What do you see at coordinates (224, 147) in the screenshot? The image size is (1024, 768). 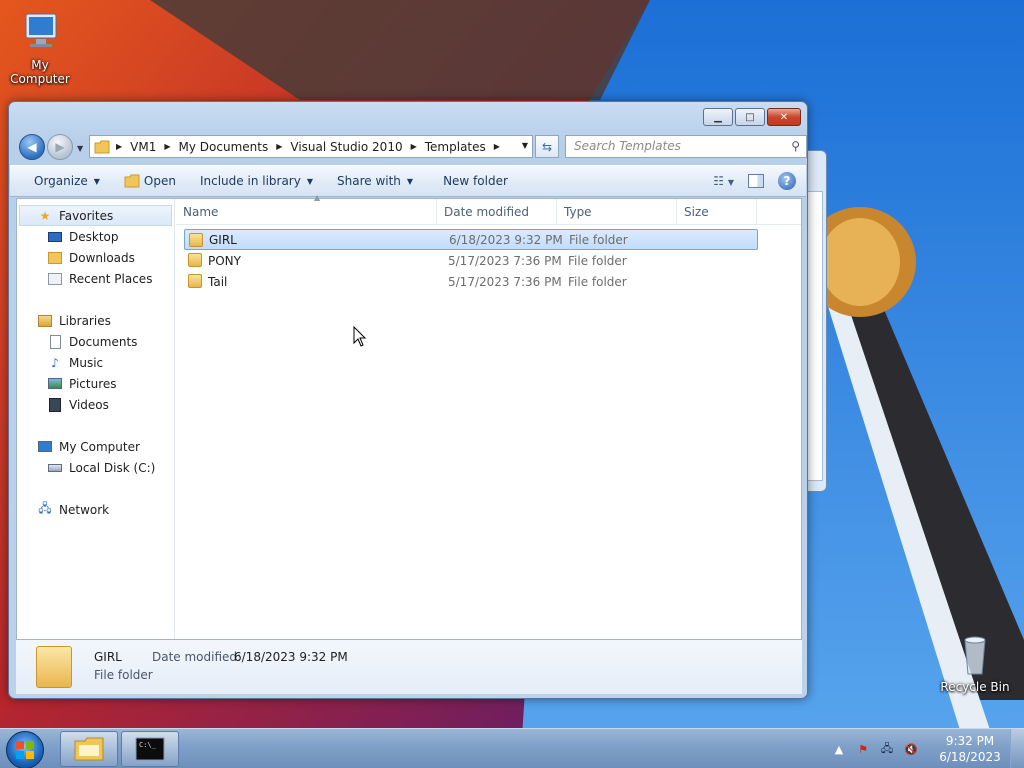 I see `breadcrumb-my-documents: My Documents` at bounding box center [224, 147].